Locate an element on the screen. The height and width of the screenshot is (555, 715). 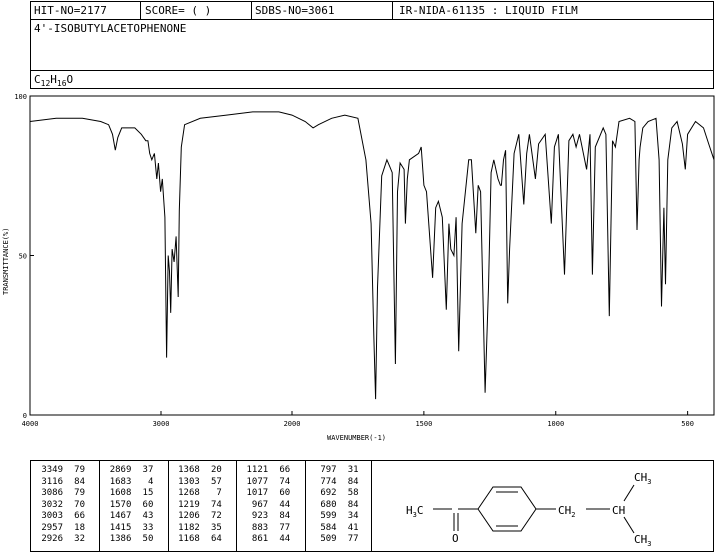
peak-wavenumber: 1368 is located at coordinates (189, 470).